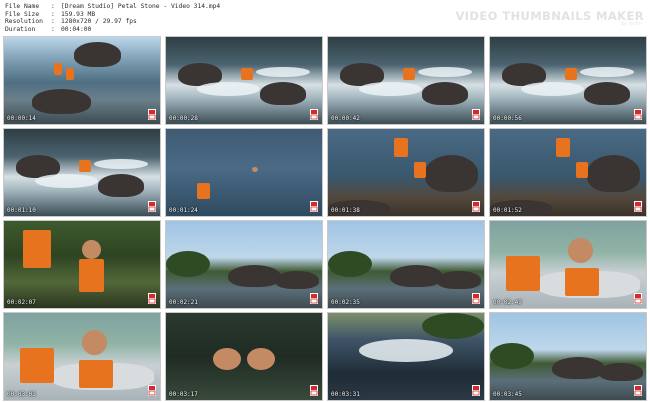  Describe the element at coordinates (22, 6) in the screenshot. I see `file-info-key: File Name` at that location.